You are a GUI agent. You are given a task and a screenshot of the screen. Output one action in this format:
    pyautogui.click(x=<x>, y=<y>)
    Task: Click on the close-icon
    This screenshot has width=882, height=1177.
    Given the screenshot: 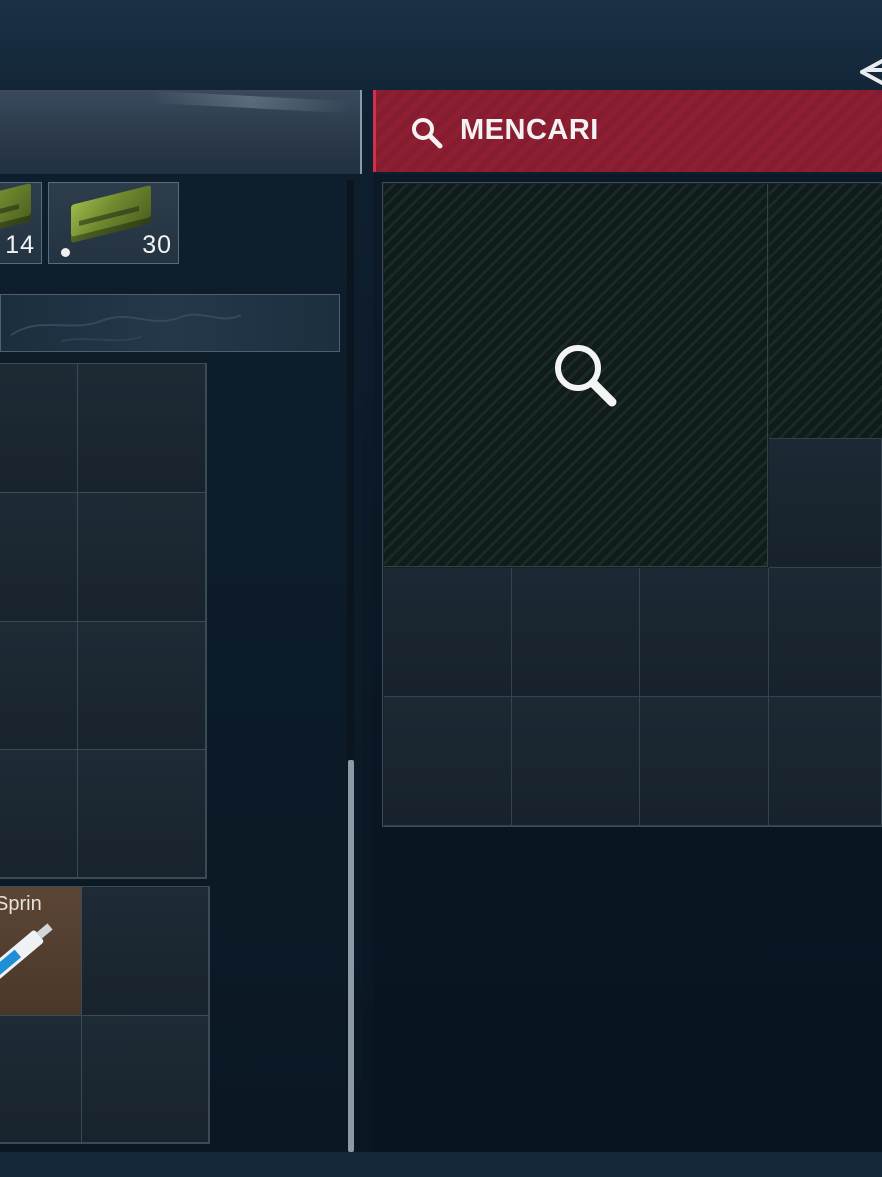 What is the action you would take?
    pyautogui.click(x=870, y=72)
    